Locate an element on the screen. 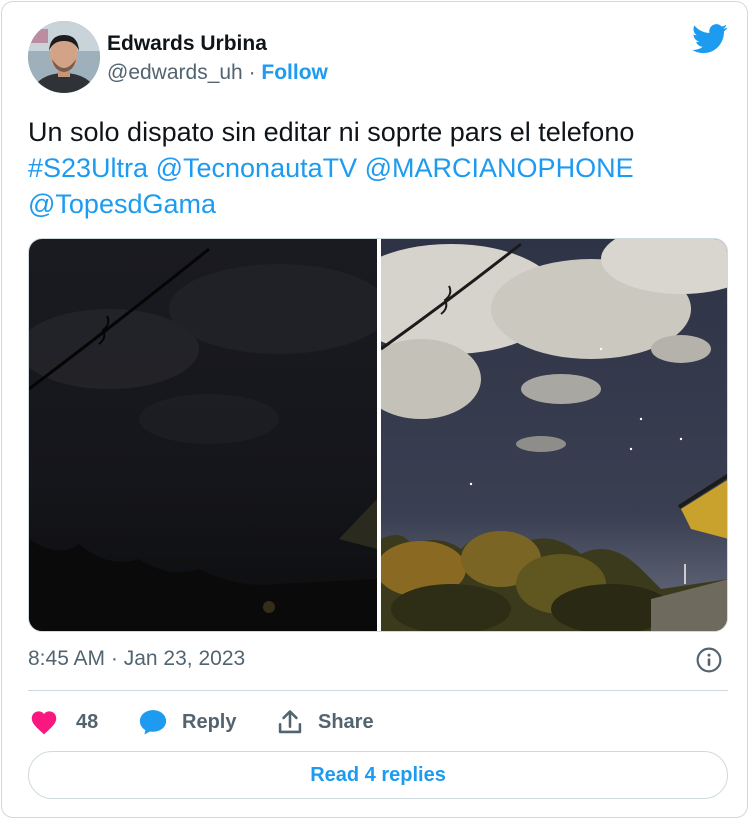  author-handle: @edwards_uh is located at coordinates (175, 72).